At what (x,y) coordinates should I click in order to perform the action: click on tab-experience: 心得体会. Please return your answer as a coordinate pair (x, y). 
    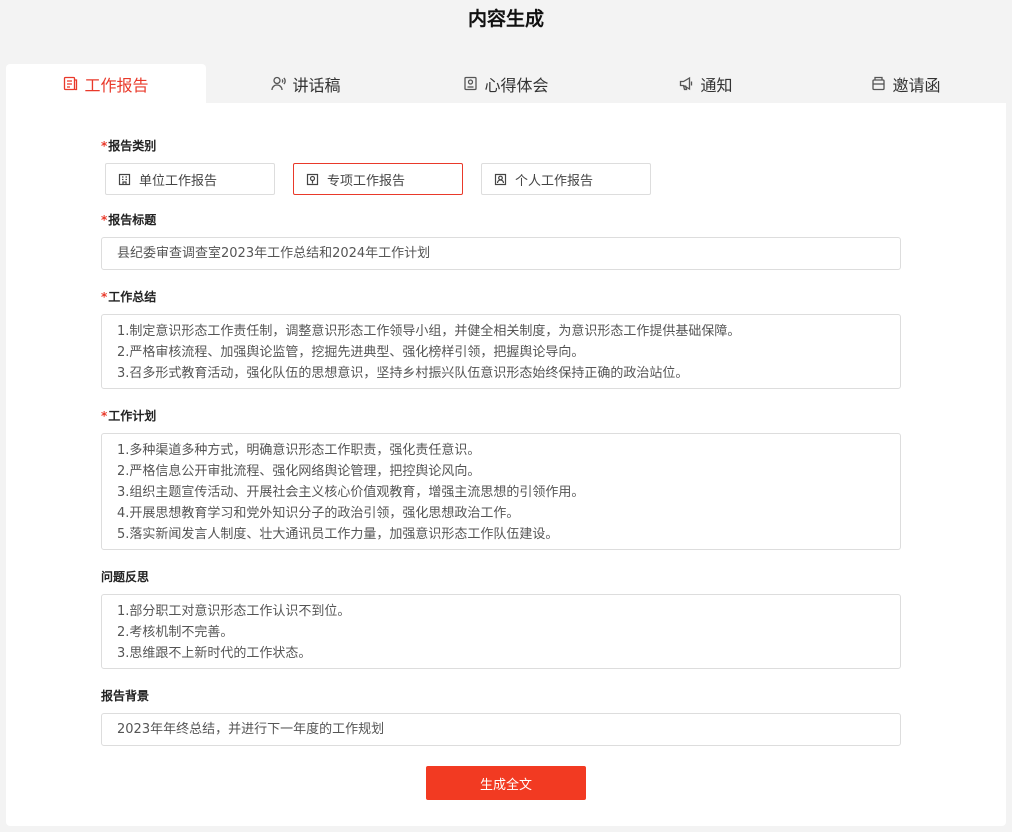
    Looking at the image, I should click on (506, 83).